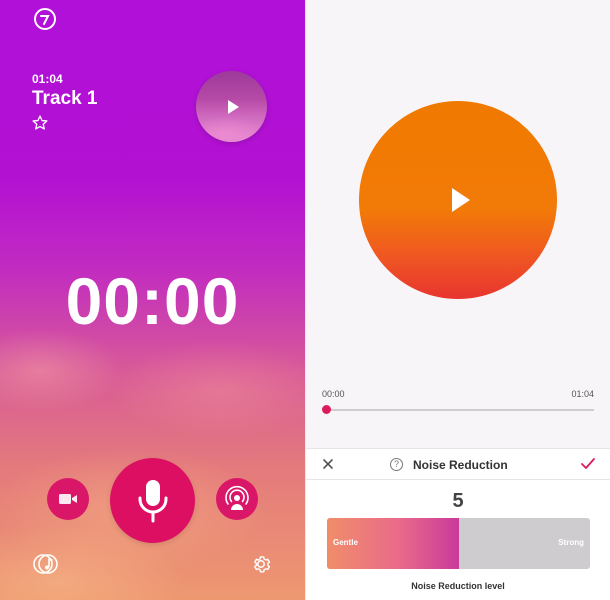  I want to click on noise-level-caption: Noise Reduction level, so click(458, 586).